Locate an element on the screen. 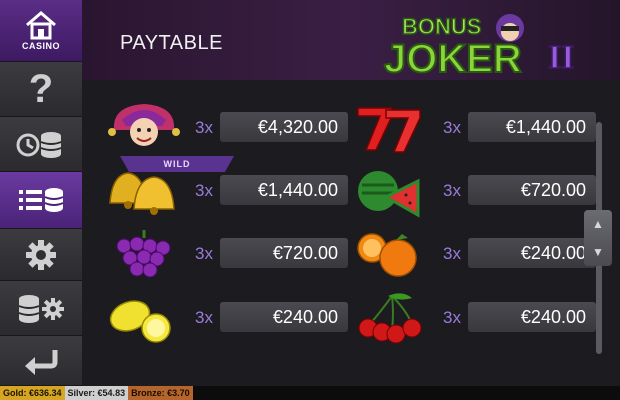 The height and width of the screenshot is (400, 620). help-button: ? is located at coordinates (41, 89).